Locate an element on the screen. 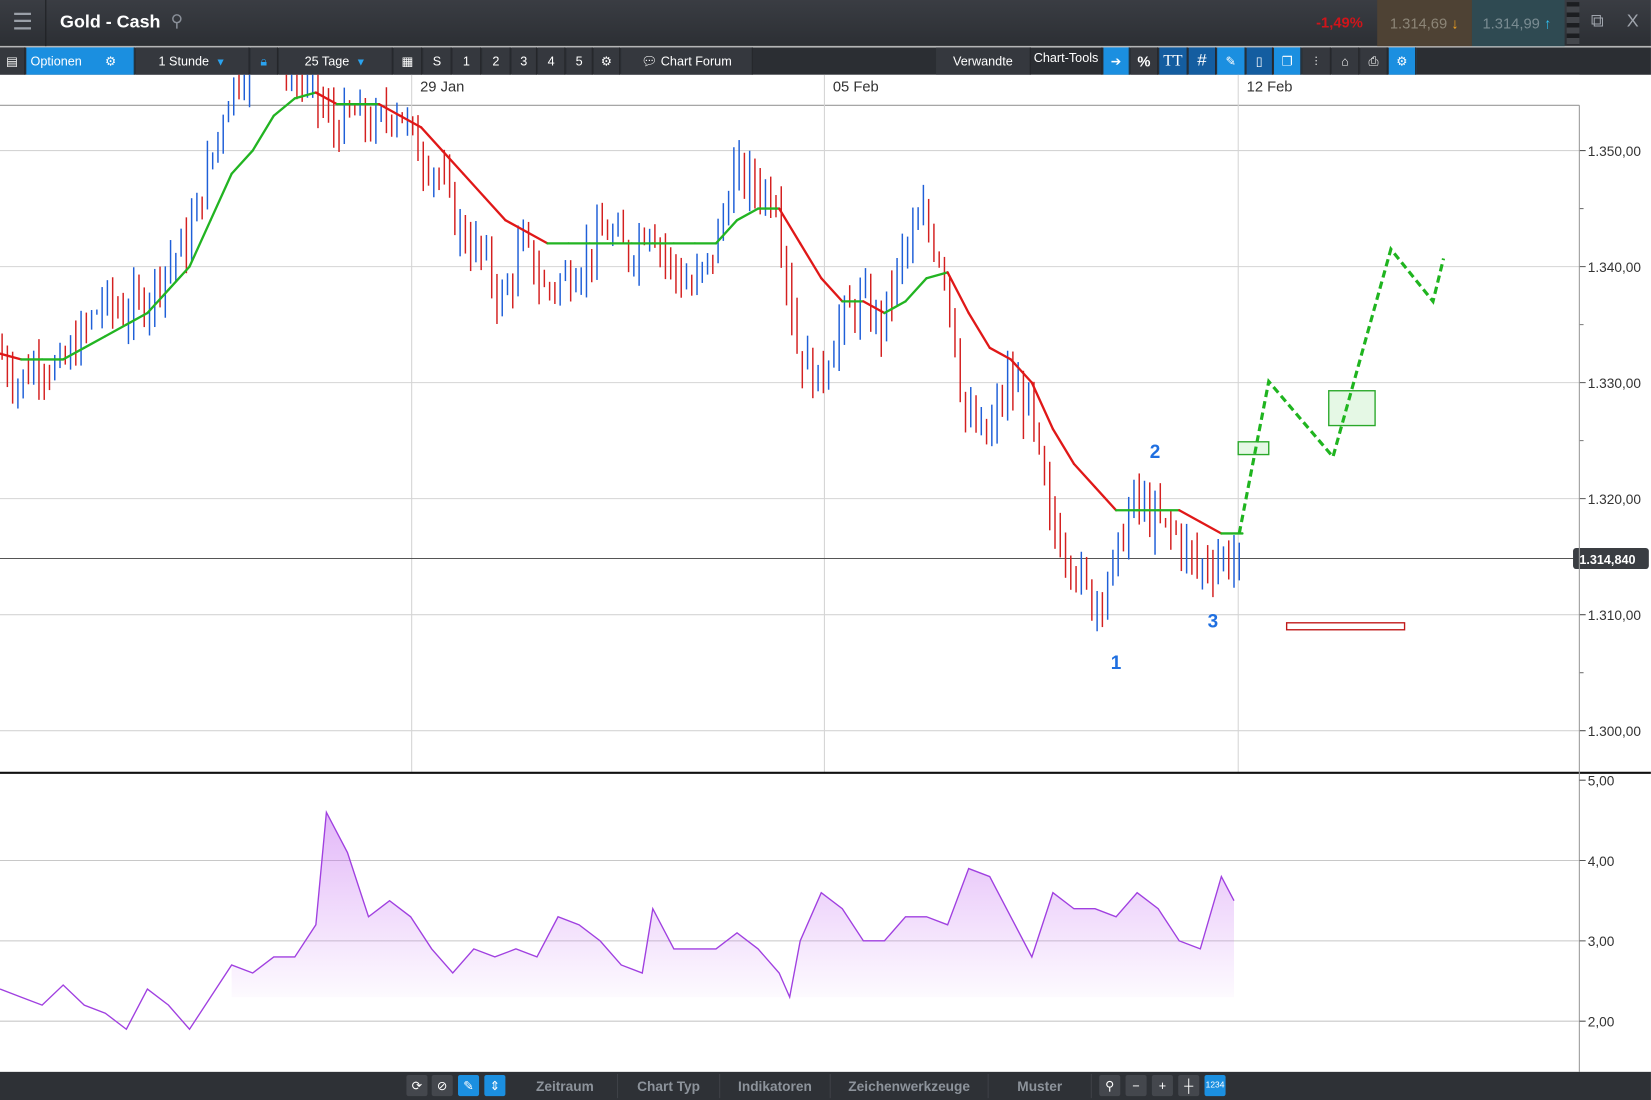 This screenshot has width=1651, height=1100. instrument-title: Gold - Cash is located at coordinates (110, 21).